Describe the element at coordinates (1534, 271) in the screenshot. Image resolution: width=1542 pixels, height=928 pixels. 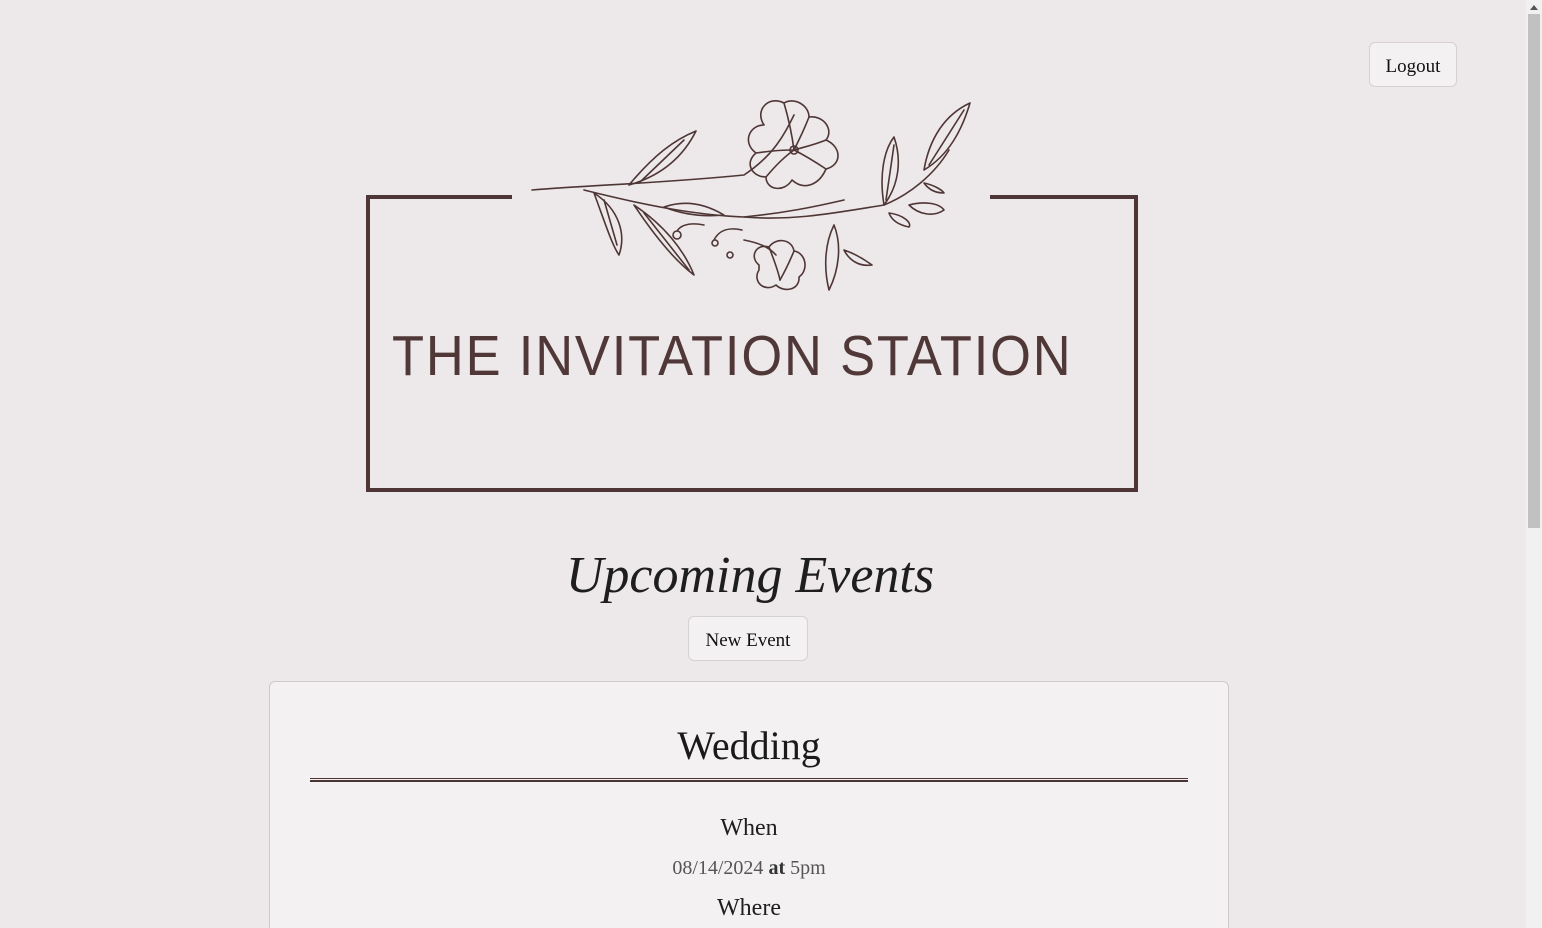
I see `scrollbar-thumb` at that location.